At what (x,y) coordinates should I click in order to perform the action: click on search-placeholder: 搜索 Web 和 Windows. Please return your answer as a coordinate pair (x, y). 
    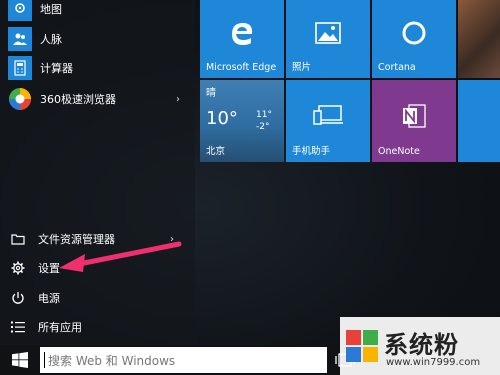
    Looking at the image, I should click on (112, 361).